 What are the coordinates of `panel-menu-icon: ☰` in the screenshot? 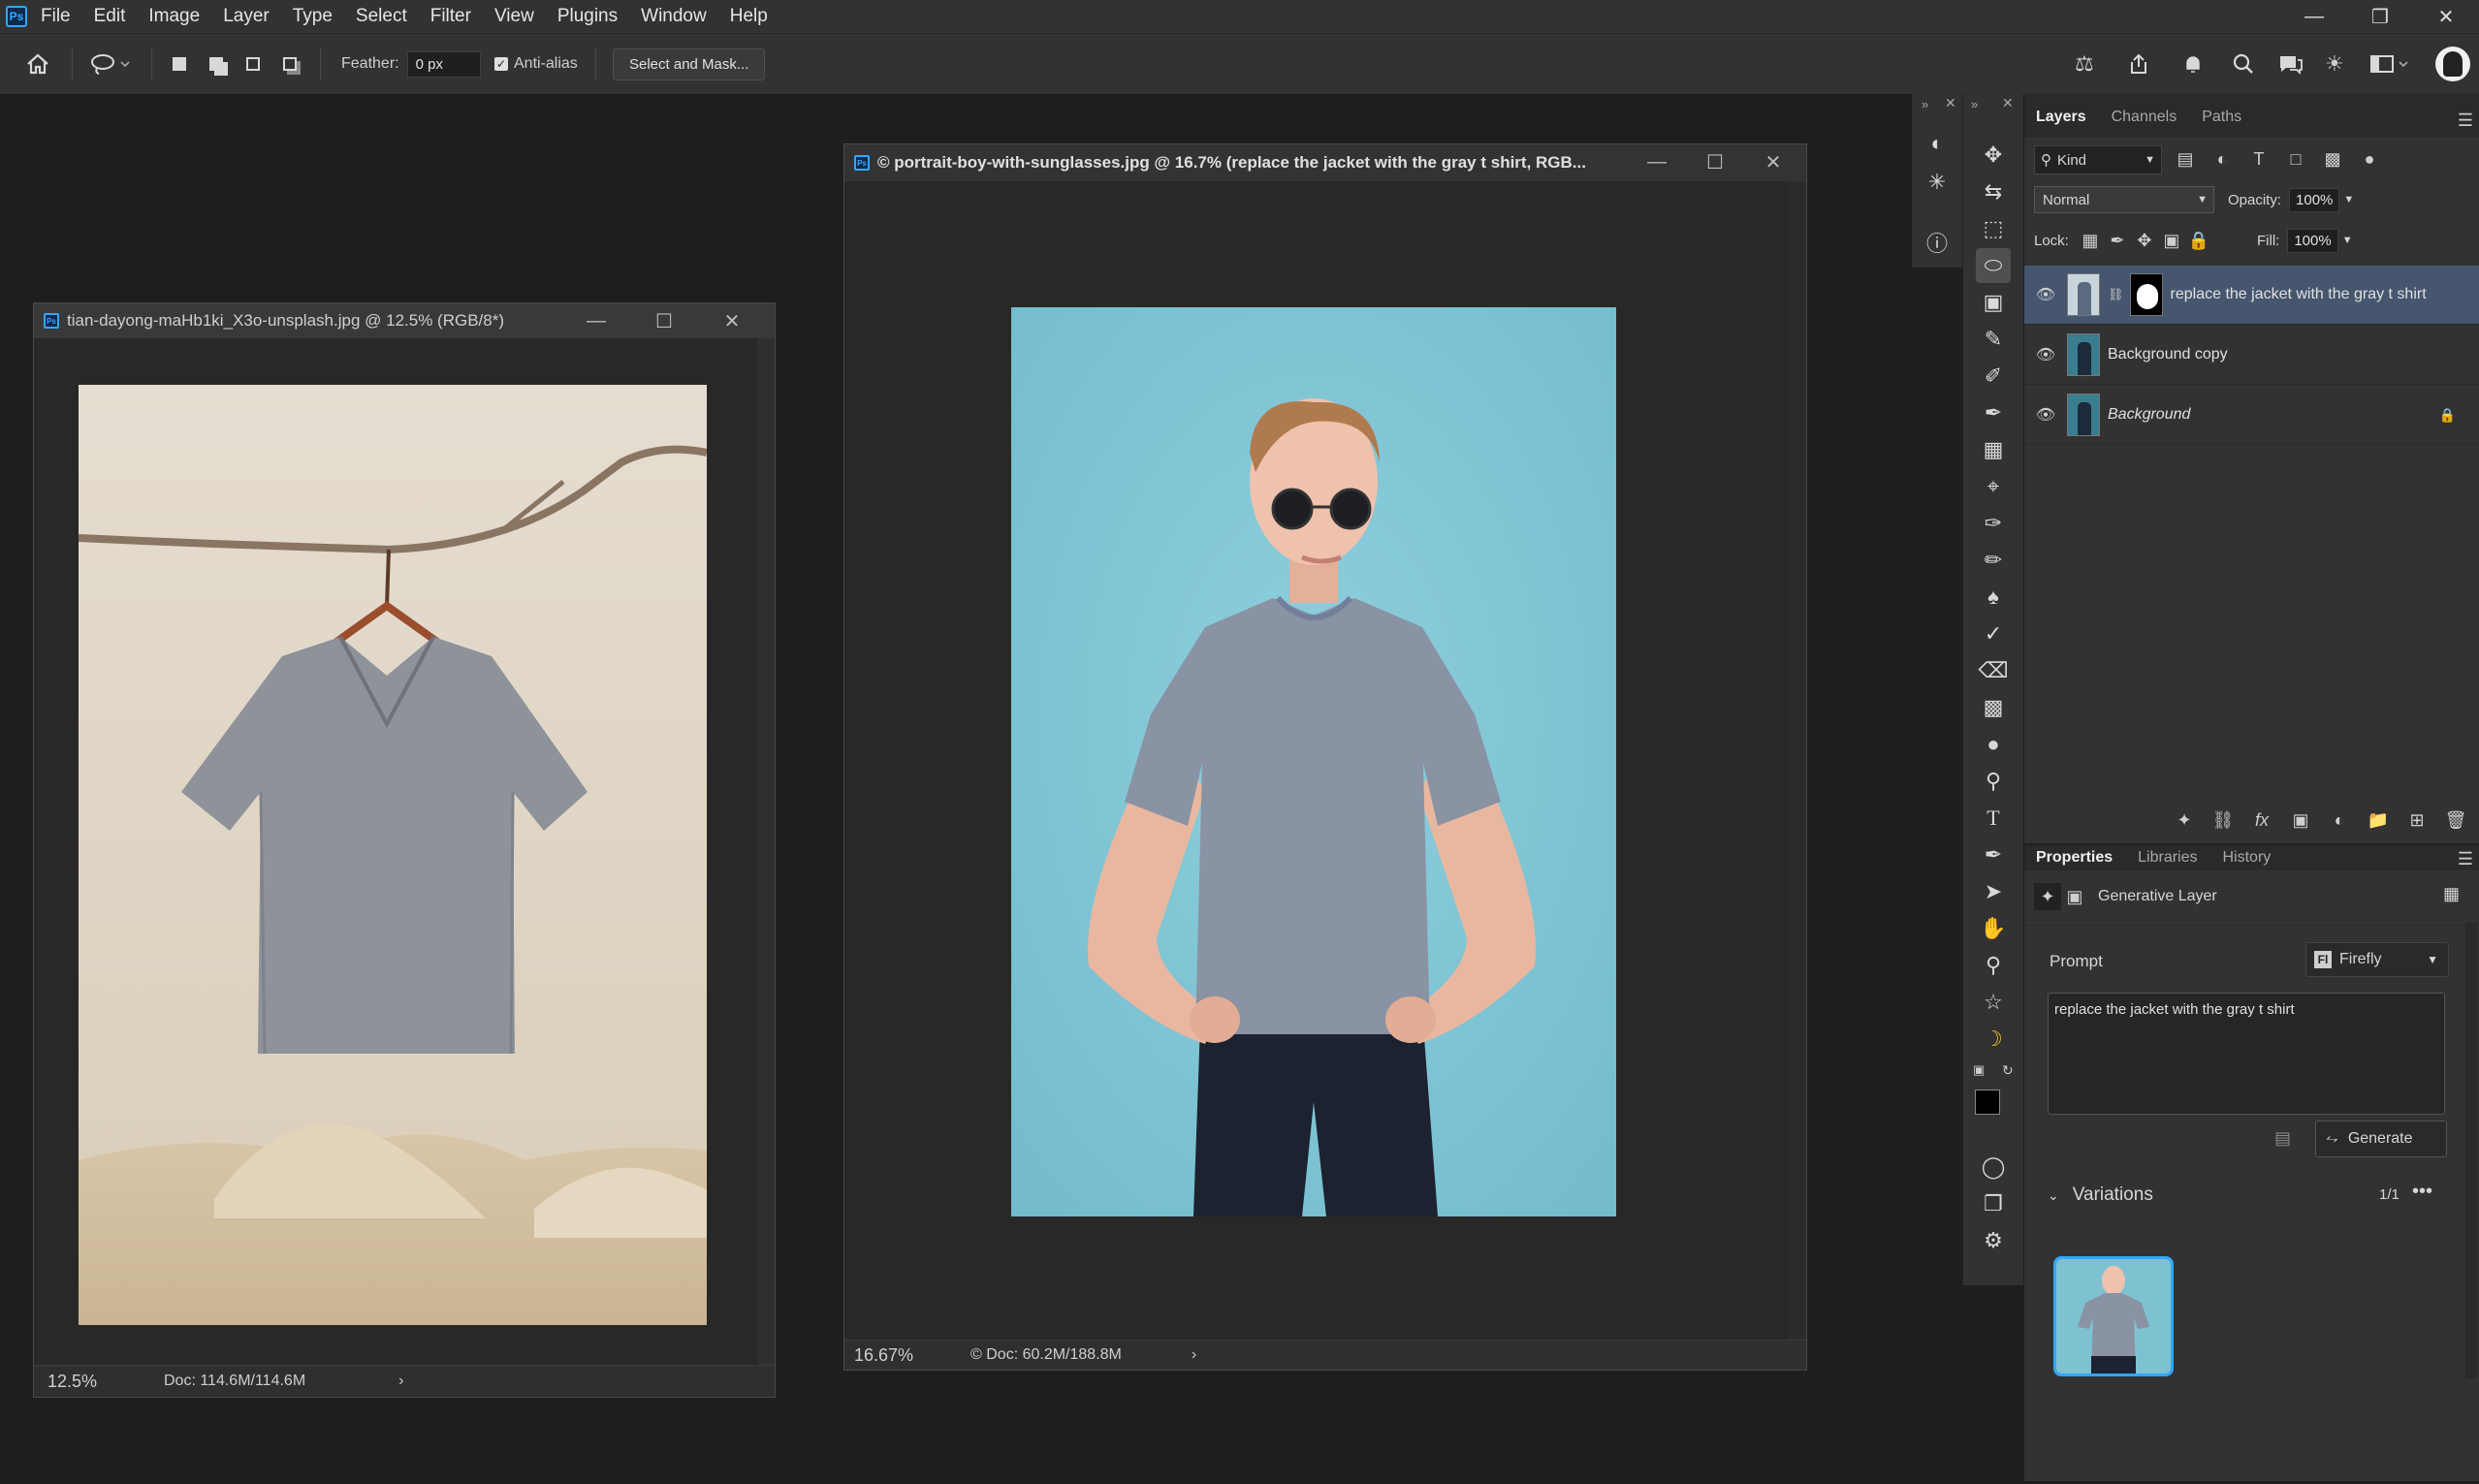 It's located at (2465, 859).